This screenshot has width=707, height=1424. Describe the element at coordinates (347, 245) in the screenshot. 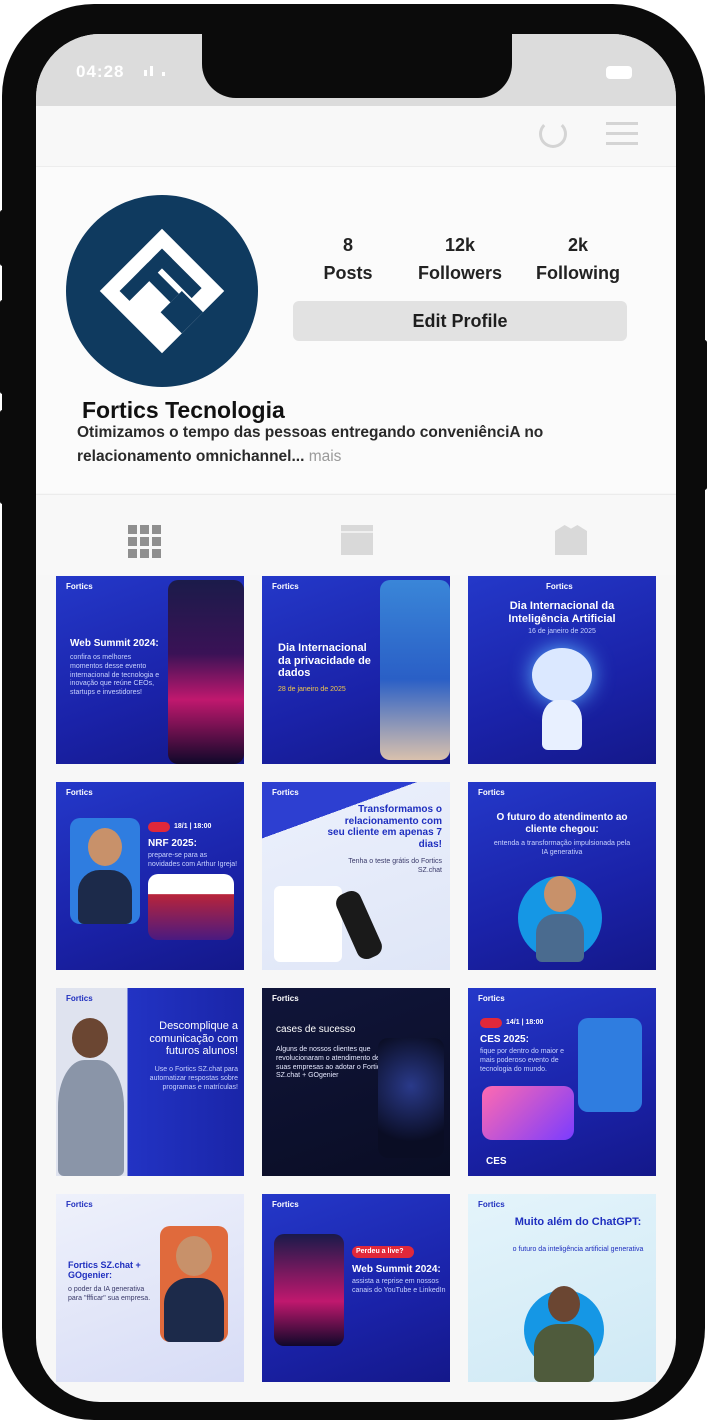

I see `stat-posts-value: 8` at that location.